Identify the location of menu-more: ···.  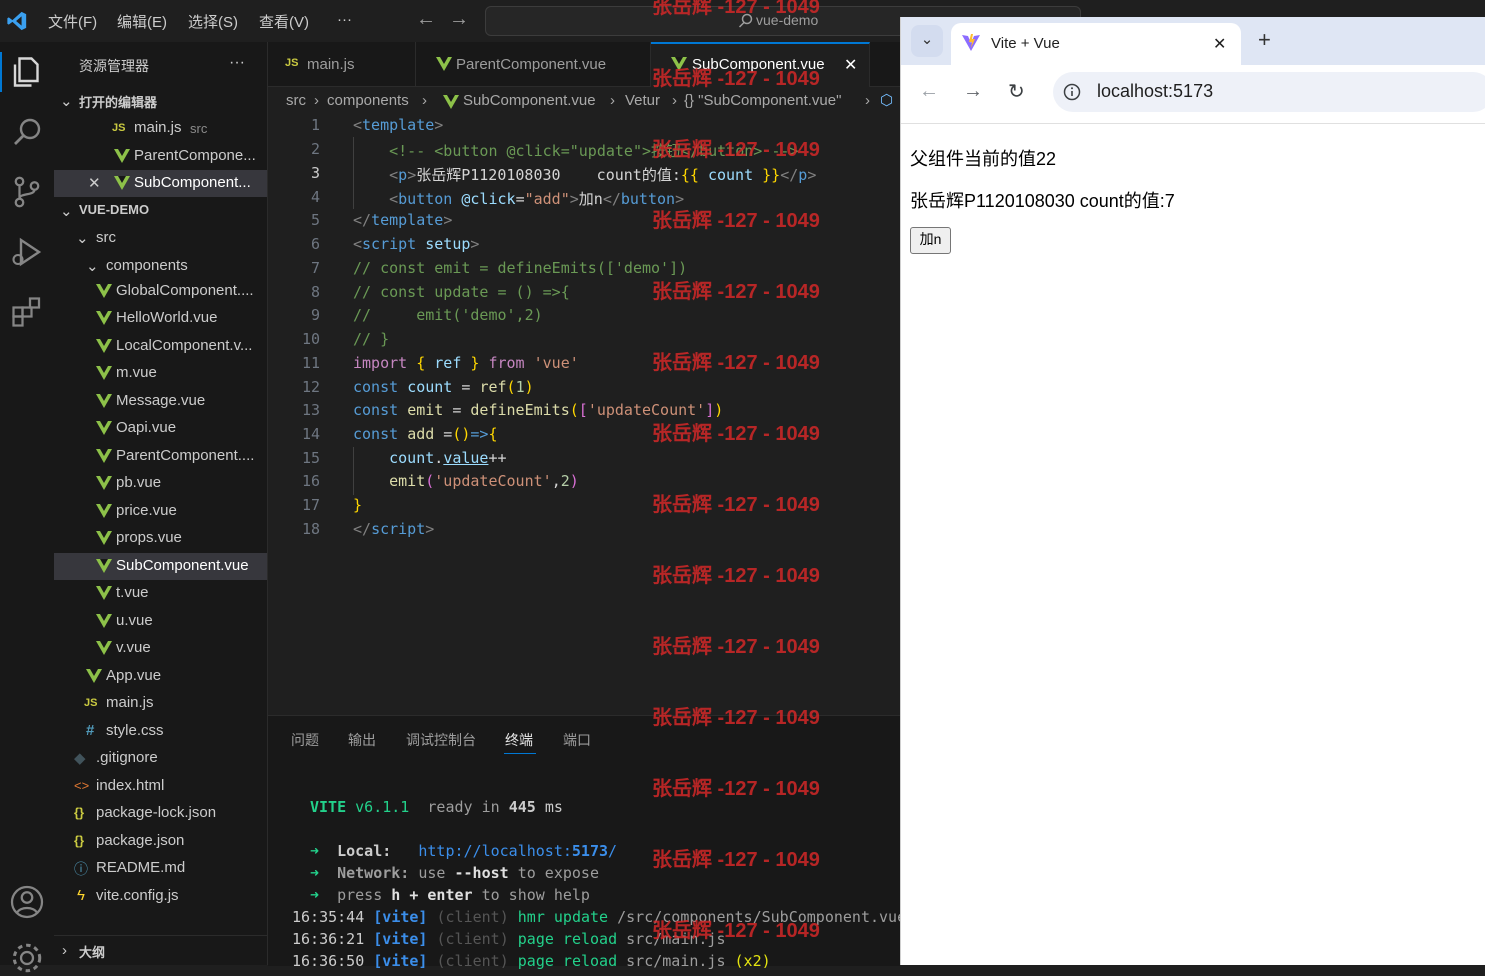
(344, 19).